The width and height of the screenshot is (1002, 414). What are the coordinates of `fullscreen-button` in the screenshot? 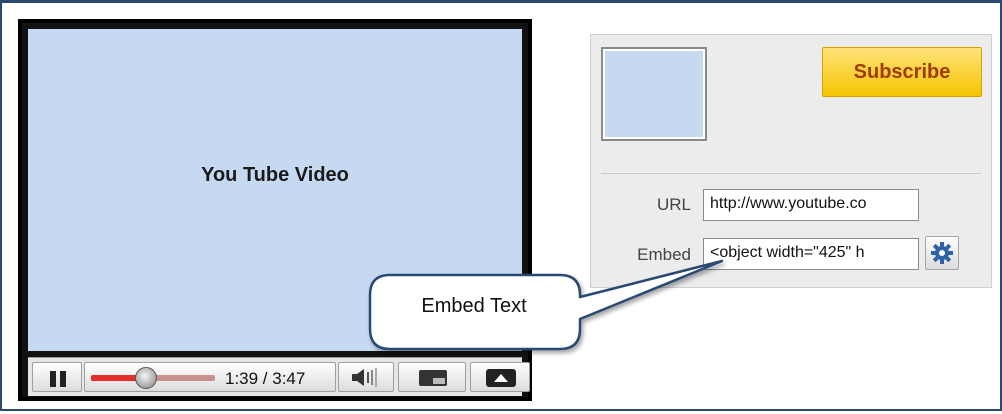 It's located at (500, 377).